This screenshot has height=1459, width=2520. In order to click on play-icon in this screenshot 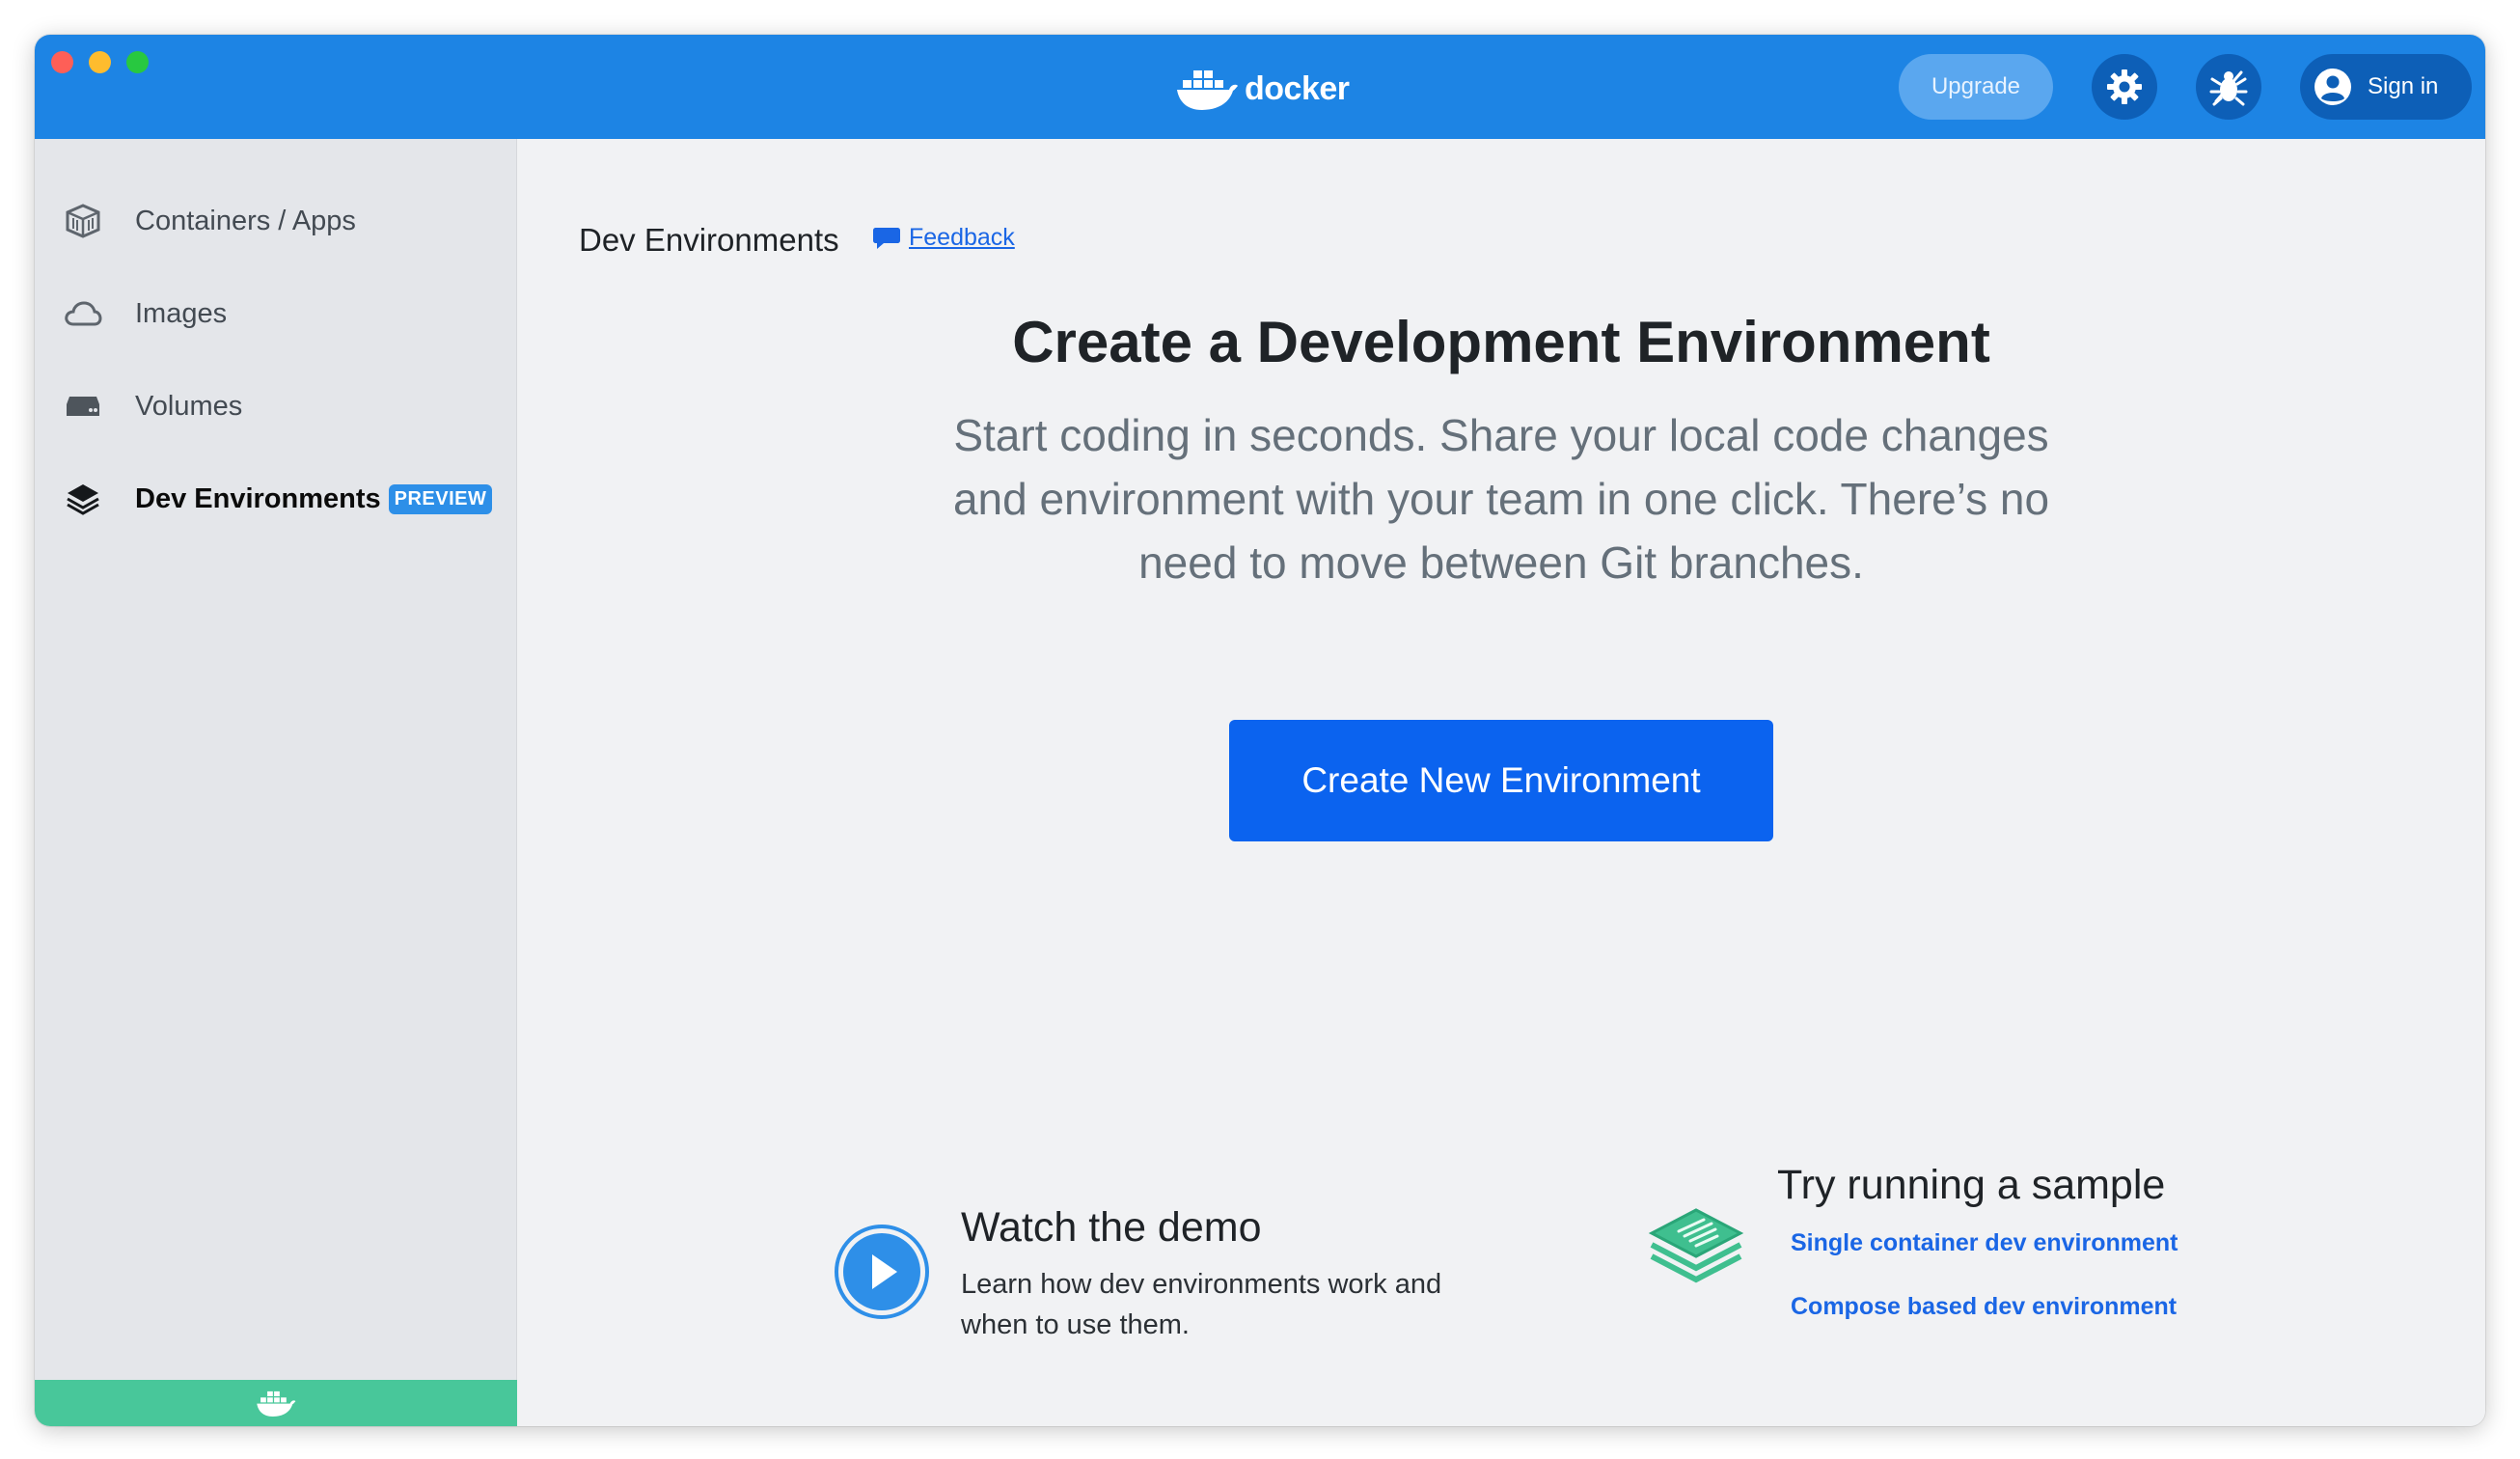, I will do `click(882, 1272)`.